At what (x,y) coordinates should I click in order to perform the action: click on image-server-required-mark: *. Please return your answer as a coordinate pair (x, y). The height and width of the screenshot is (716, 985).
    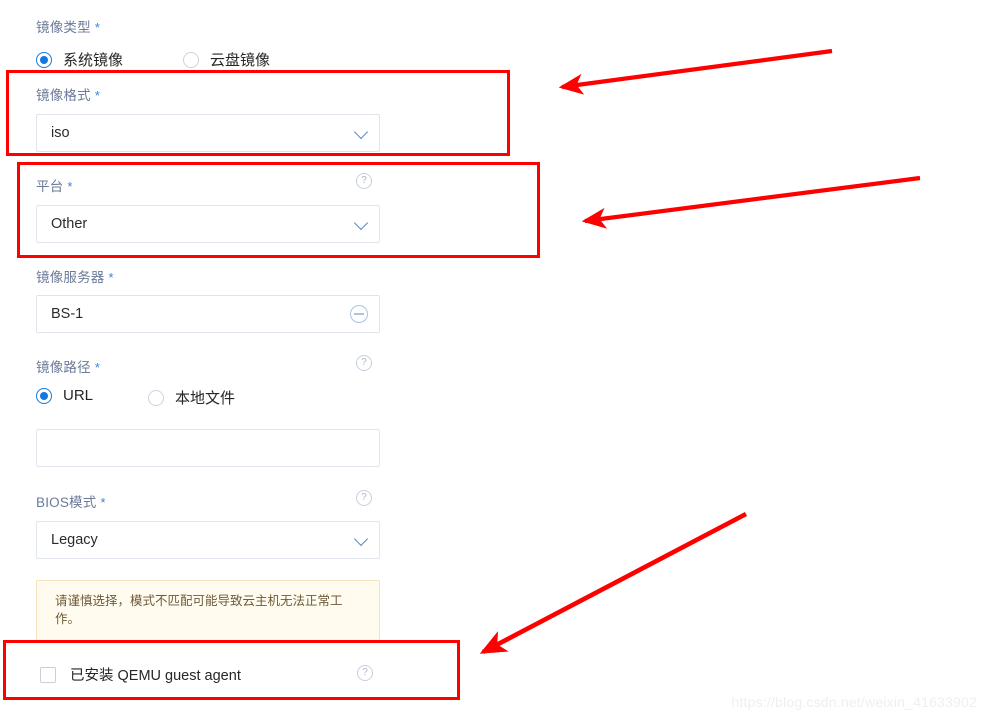
    Looking at the image, I should click on (111, 277).